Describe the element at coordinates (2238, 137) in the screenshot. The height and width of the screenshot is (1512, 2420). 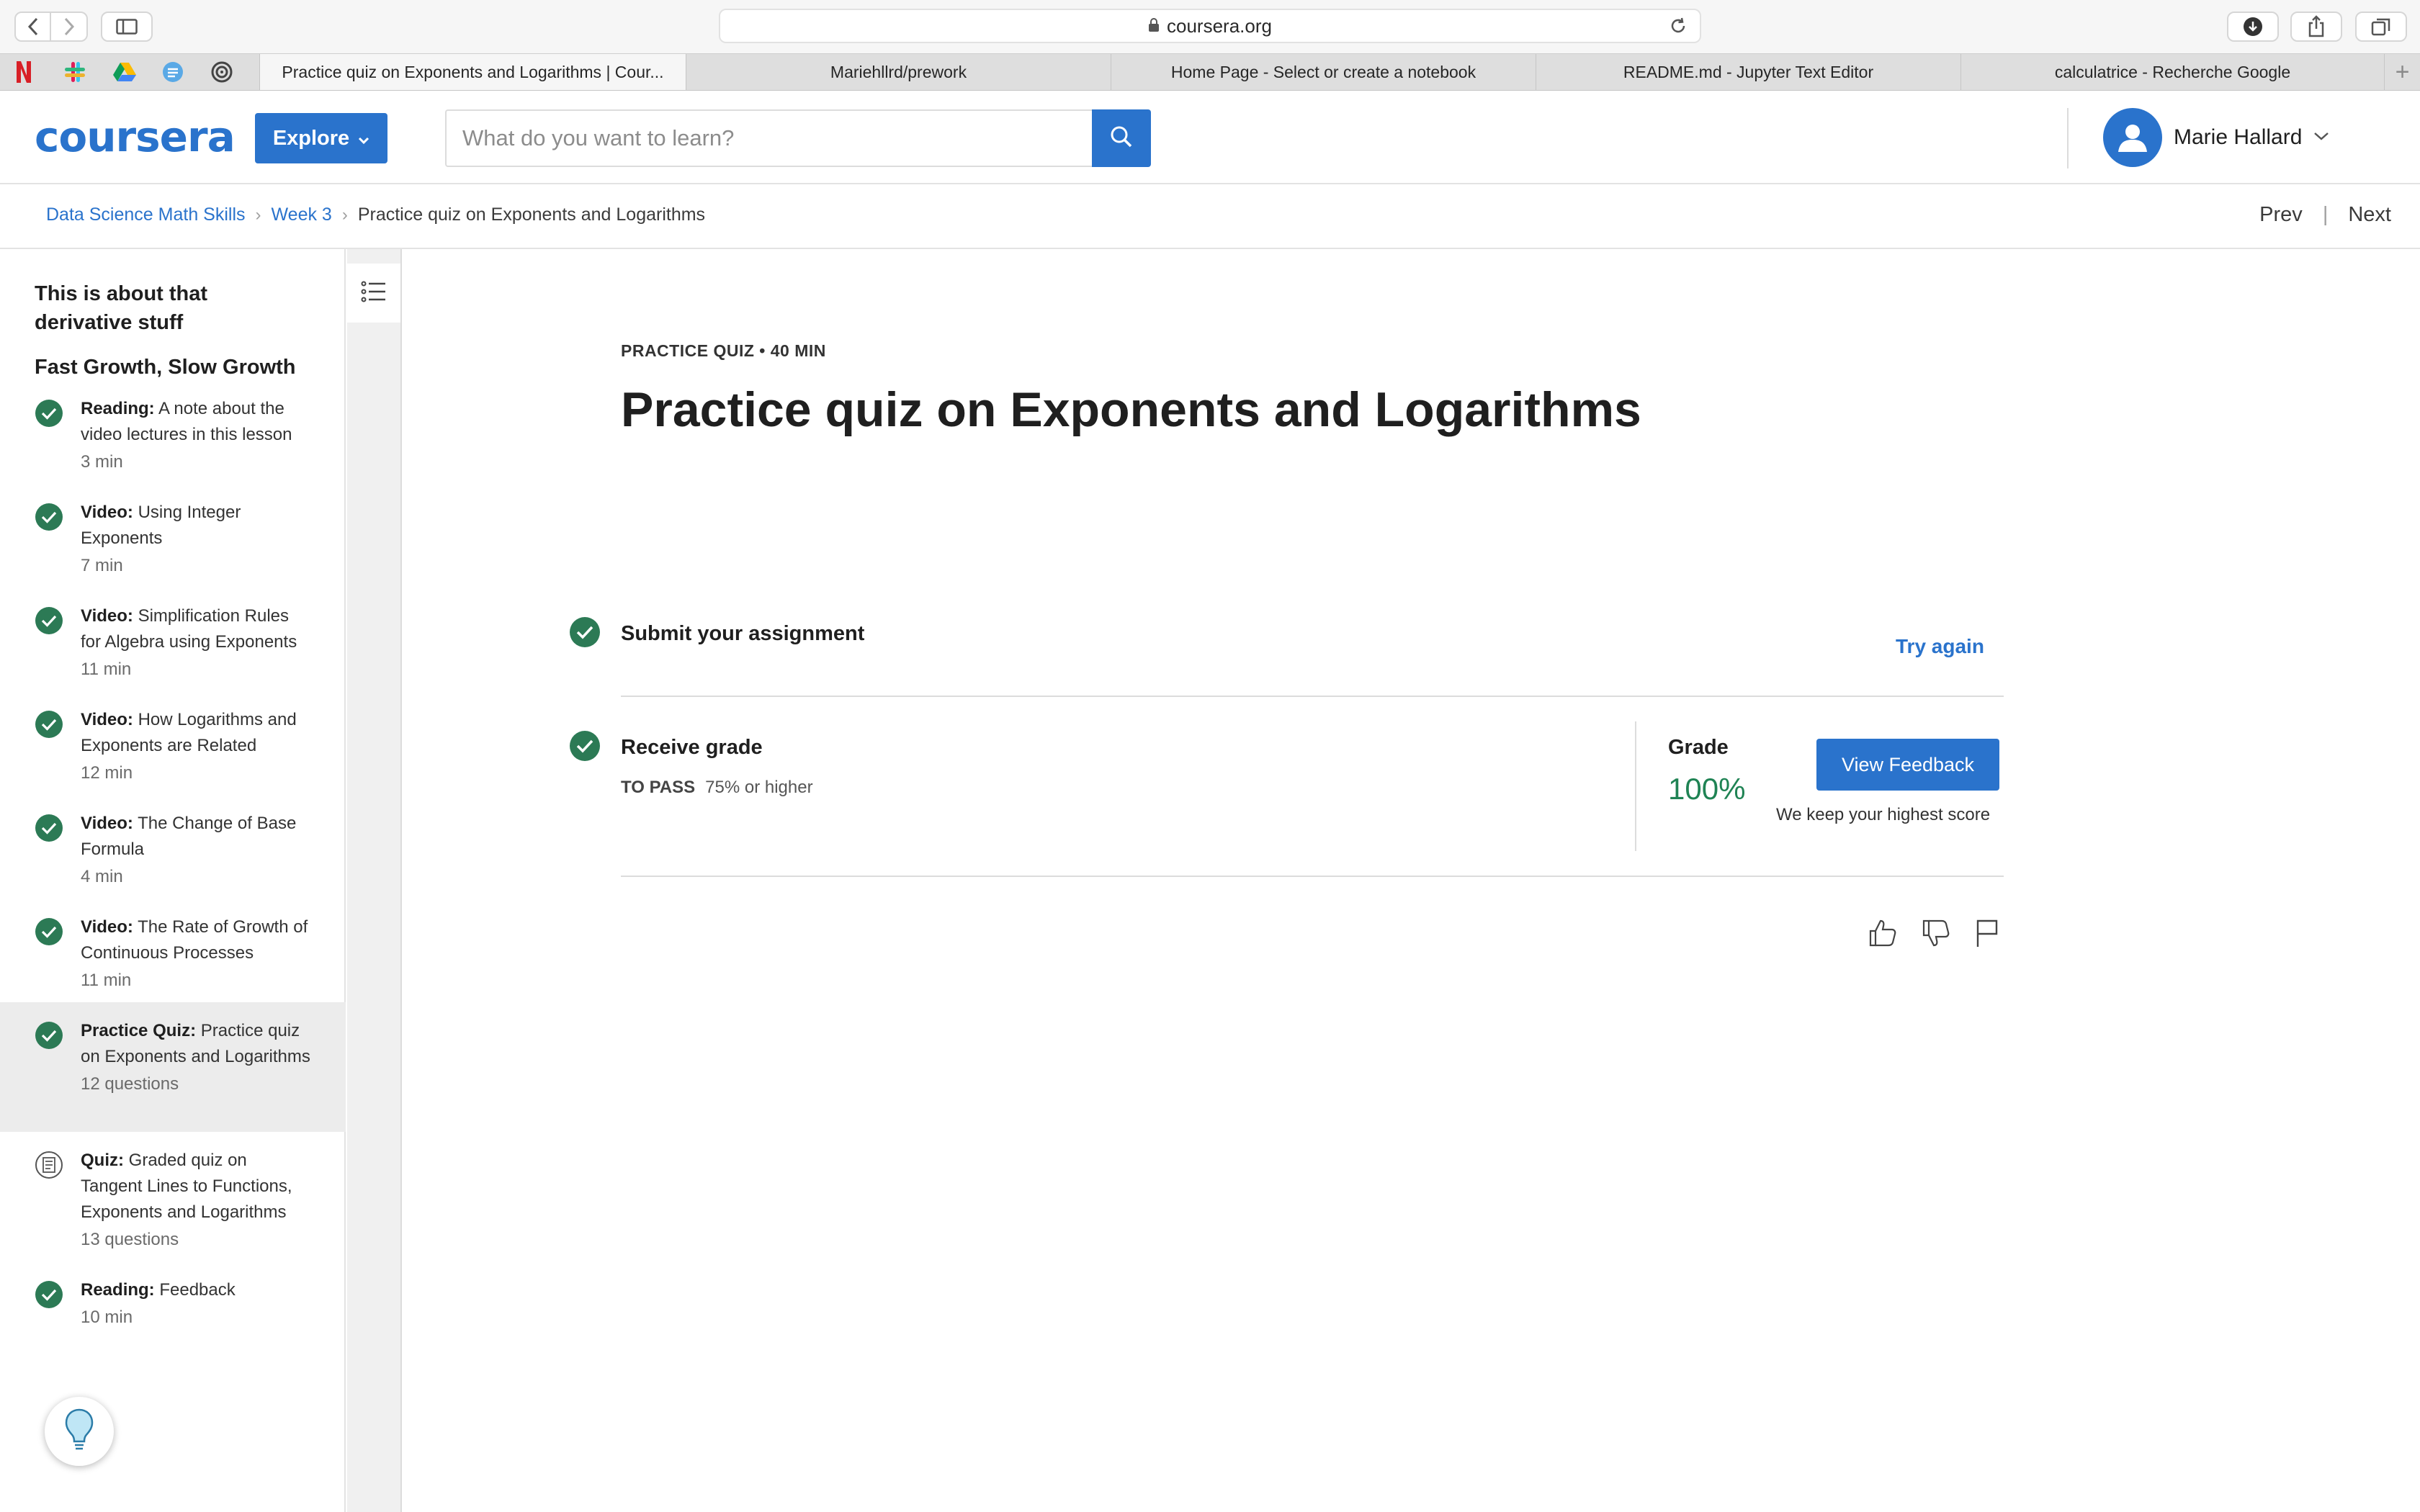
I see `user-name: Marie Hallard` at that location.